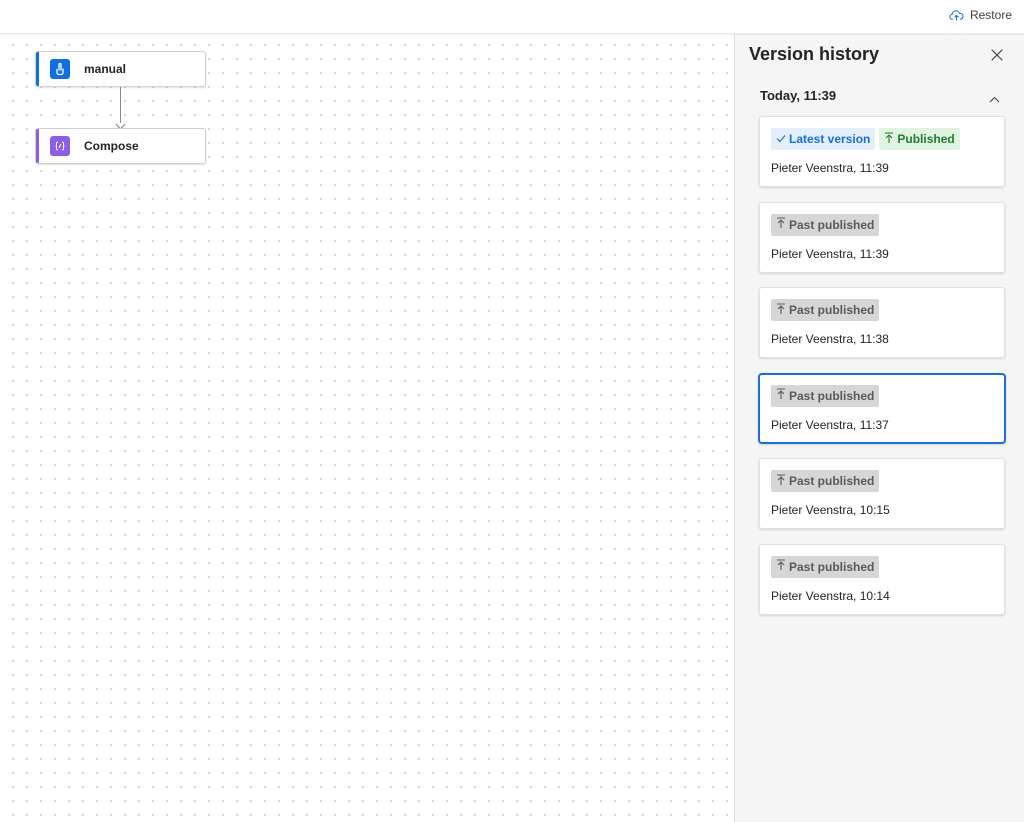  What do you see at coordinates (60, 69) in the screenshot?
I see `manual-trigger-icon` at bounding box center [60, 69].